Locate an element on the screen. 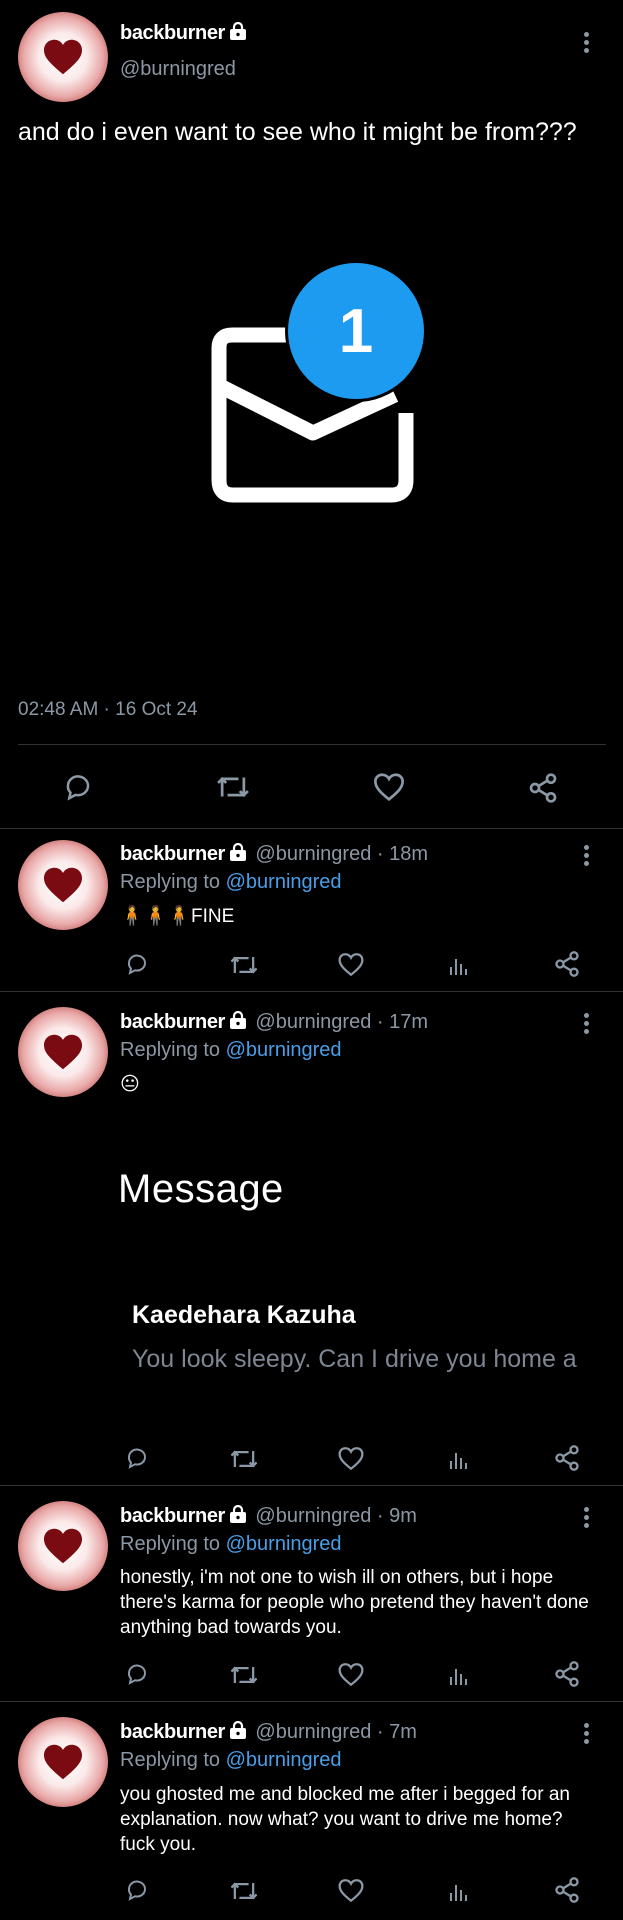 This screenshot has width=623, height=1920. handle-time: @burningred · 7m is located at coordinates (335, 1732).